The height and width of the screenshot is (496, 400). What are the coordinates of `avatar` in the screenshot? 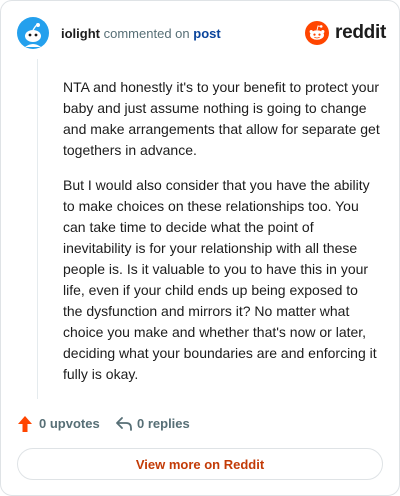 It's located at (33, 33).